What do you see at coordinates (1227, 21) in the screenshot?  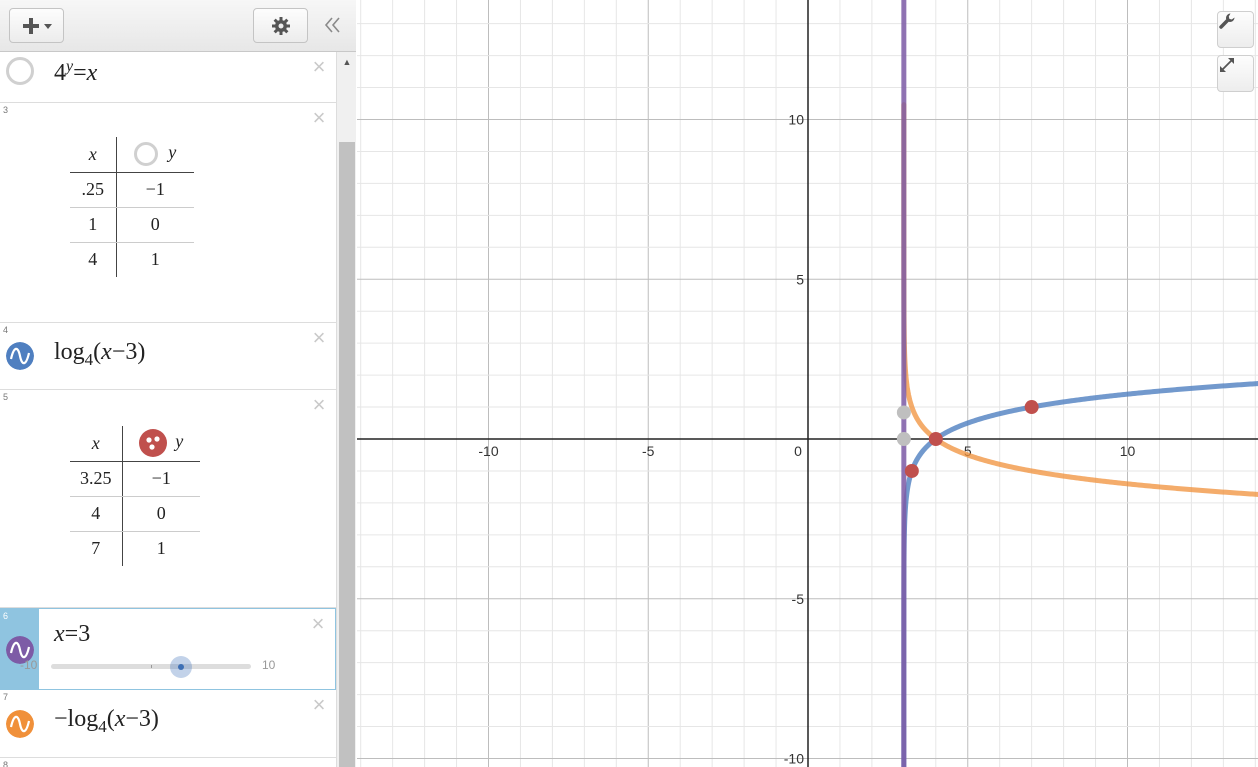 I see `wrench-icon` at bounding box center [1227, 21].